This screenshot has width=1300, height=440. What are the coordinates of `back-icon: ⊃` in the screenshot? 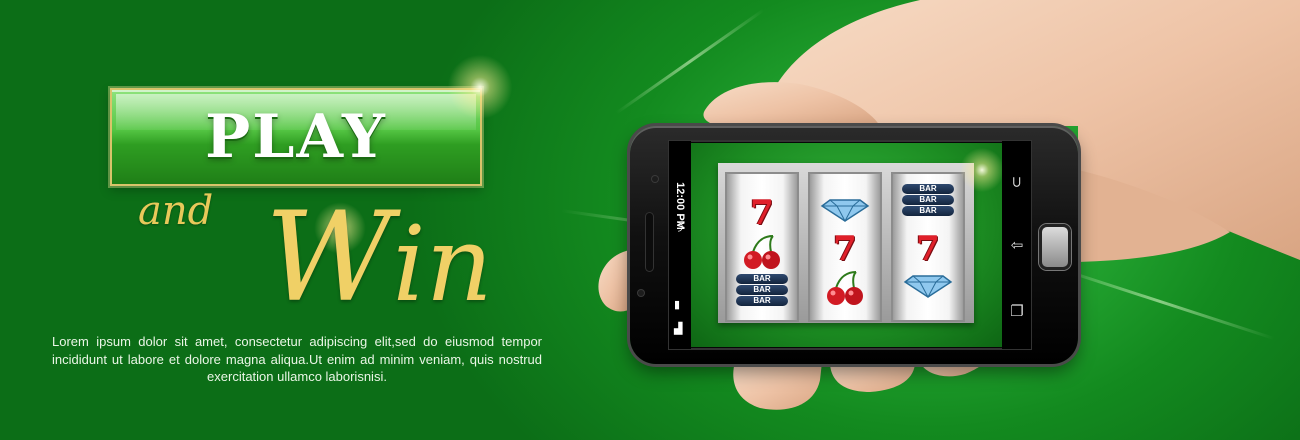 It's located at (1017, 182).